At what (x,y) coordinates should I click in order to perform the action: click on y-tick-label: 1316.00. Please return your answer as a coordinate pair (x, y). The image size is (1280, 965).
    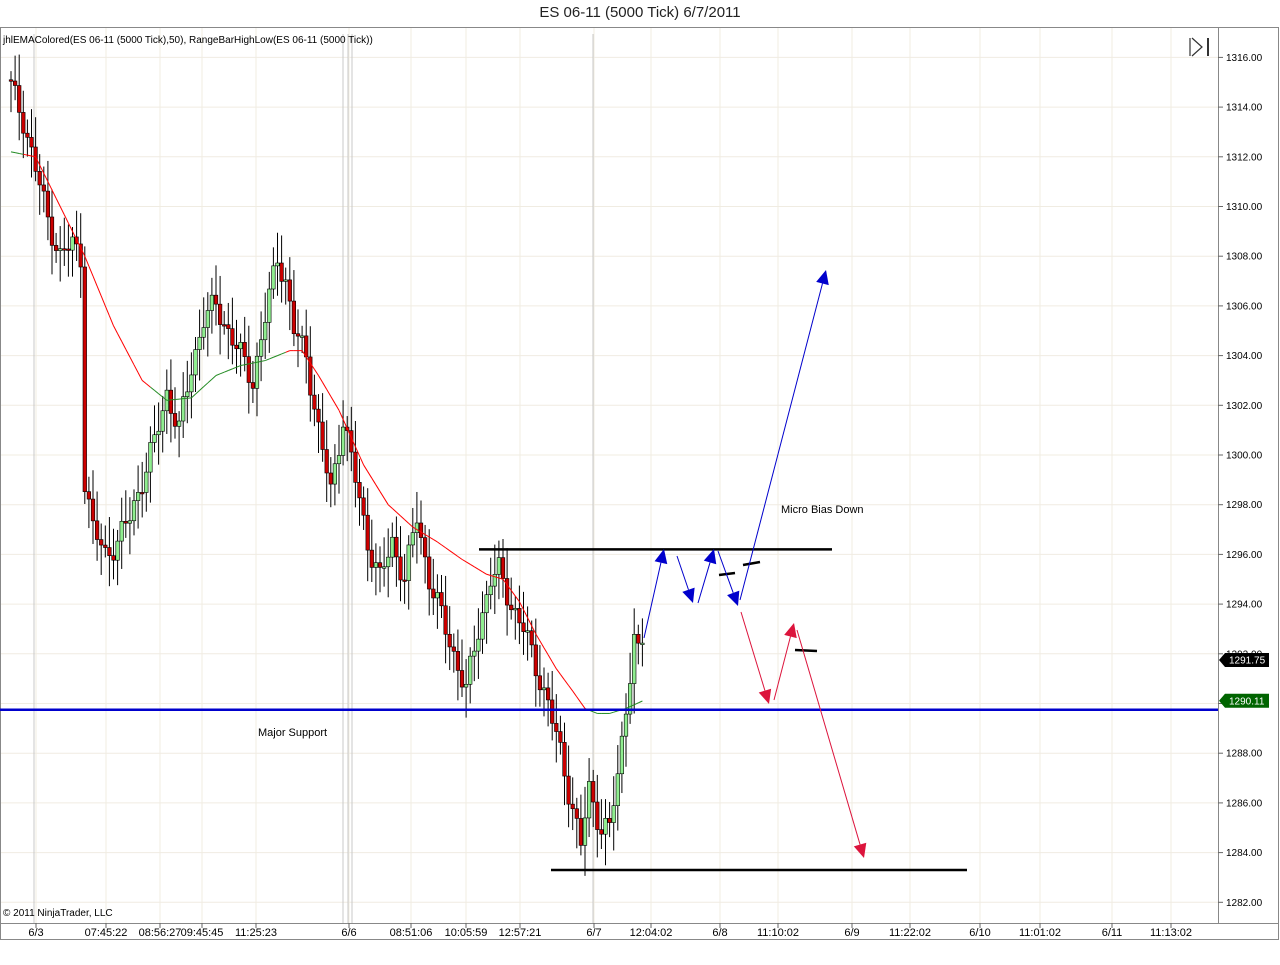
    Looking at the image, I should click on (1244, 58).